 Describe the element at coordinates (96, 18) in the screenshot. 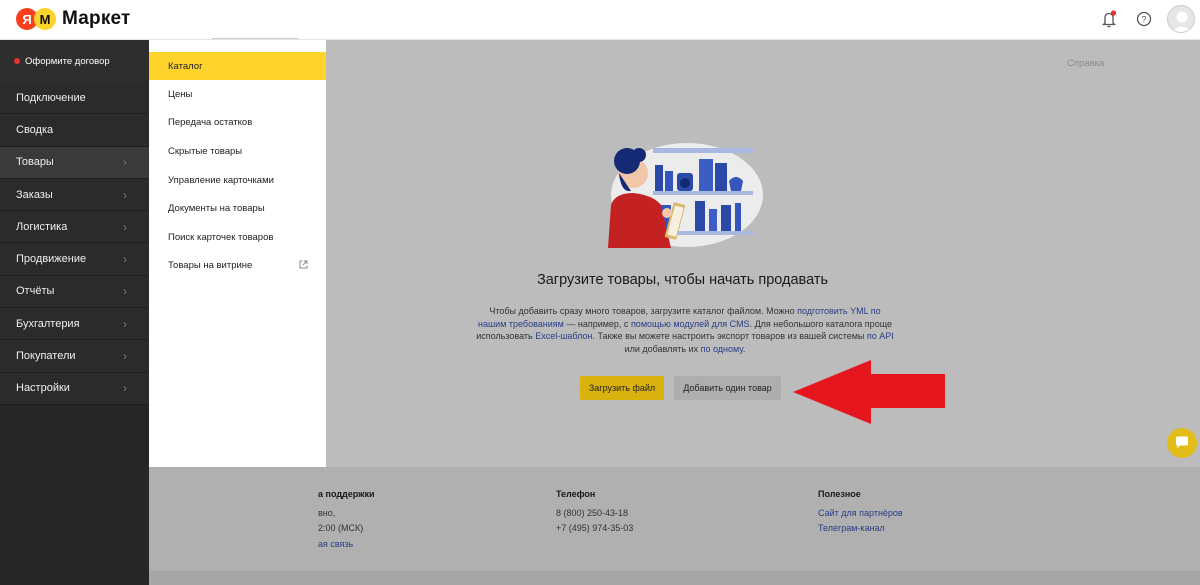

I see `logo-text: Маркет` at that location.